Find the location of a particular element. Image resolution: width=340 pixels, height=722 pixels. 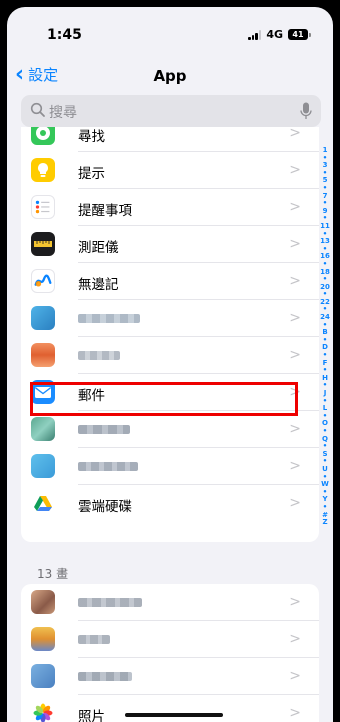

app-label: 照片 is located at coordinates (91, 715).